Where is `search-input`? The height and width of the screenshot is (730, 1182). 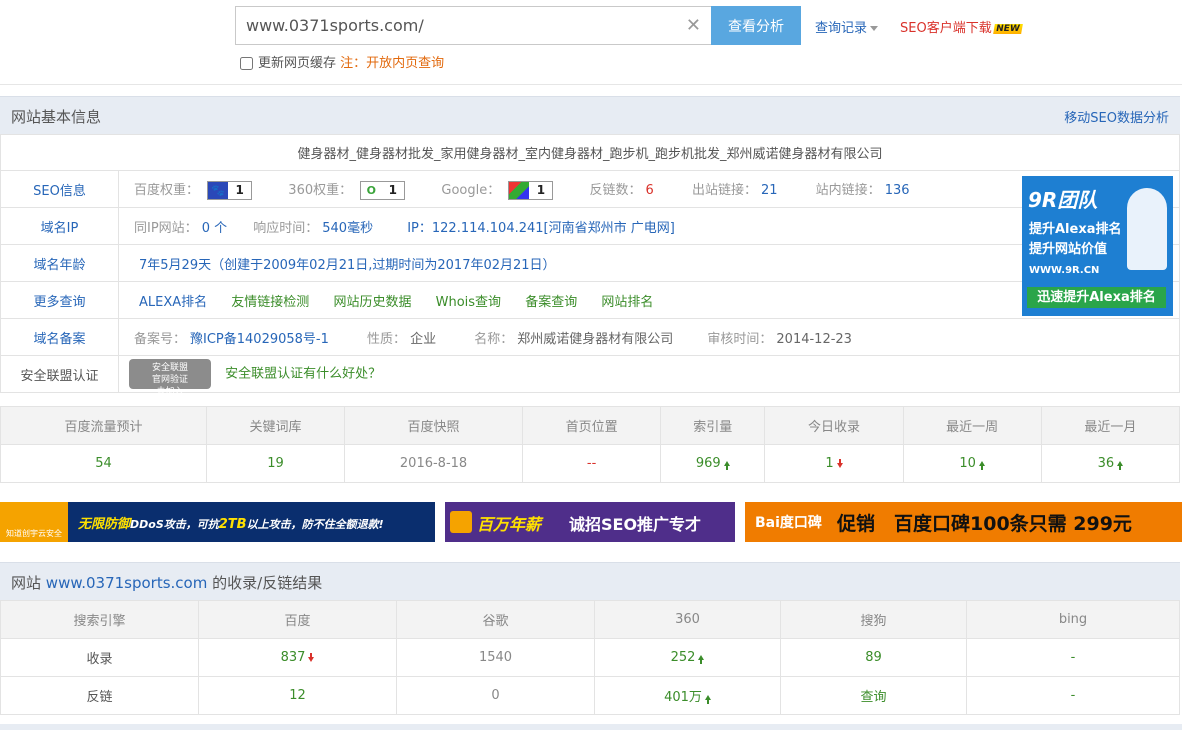
search-input is located at coordinates (451, 25).